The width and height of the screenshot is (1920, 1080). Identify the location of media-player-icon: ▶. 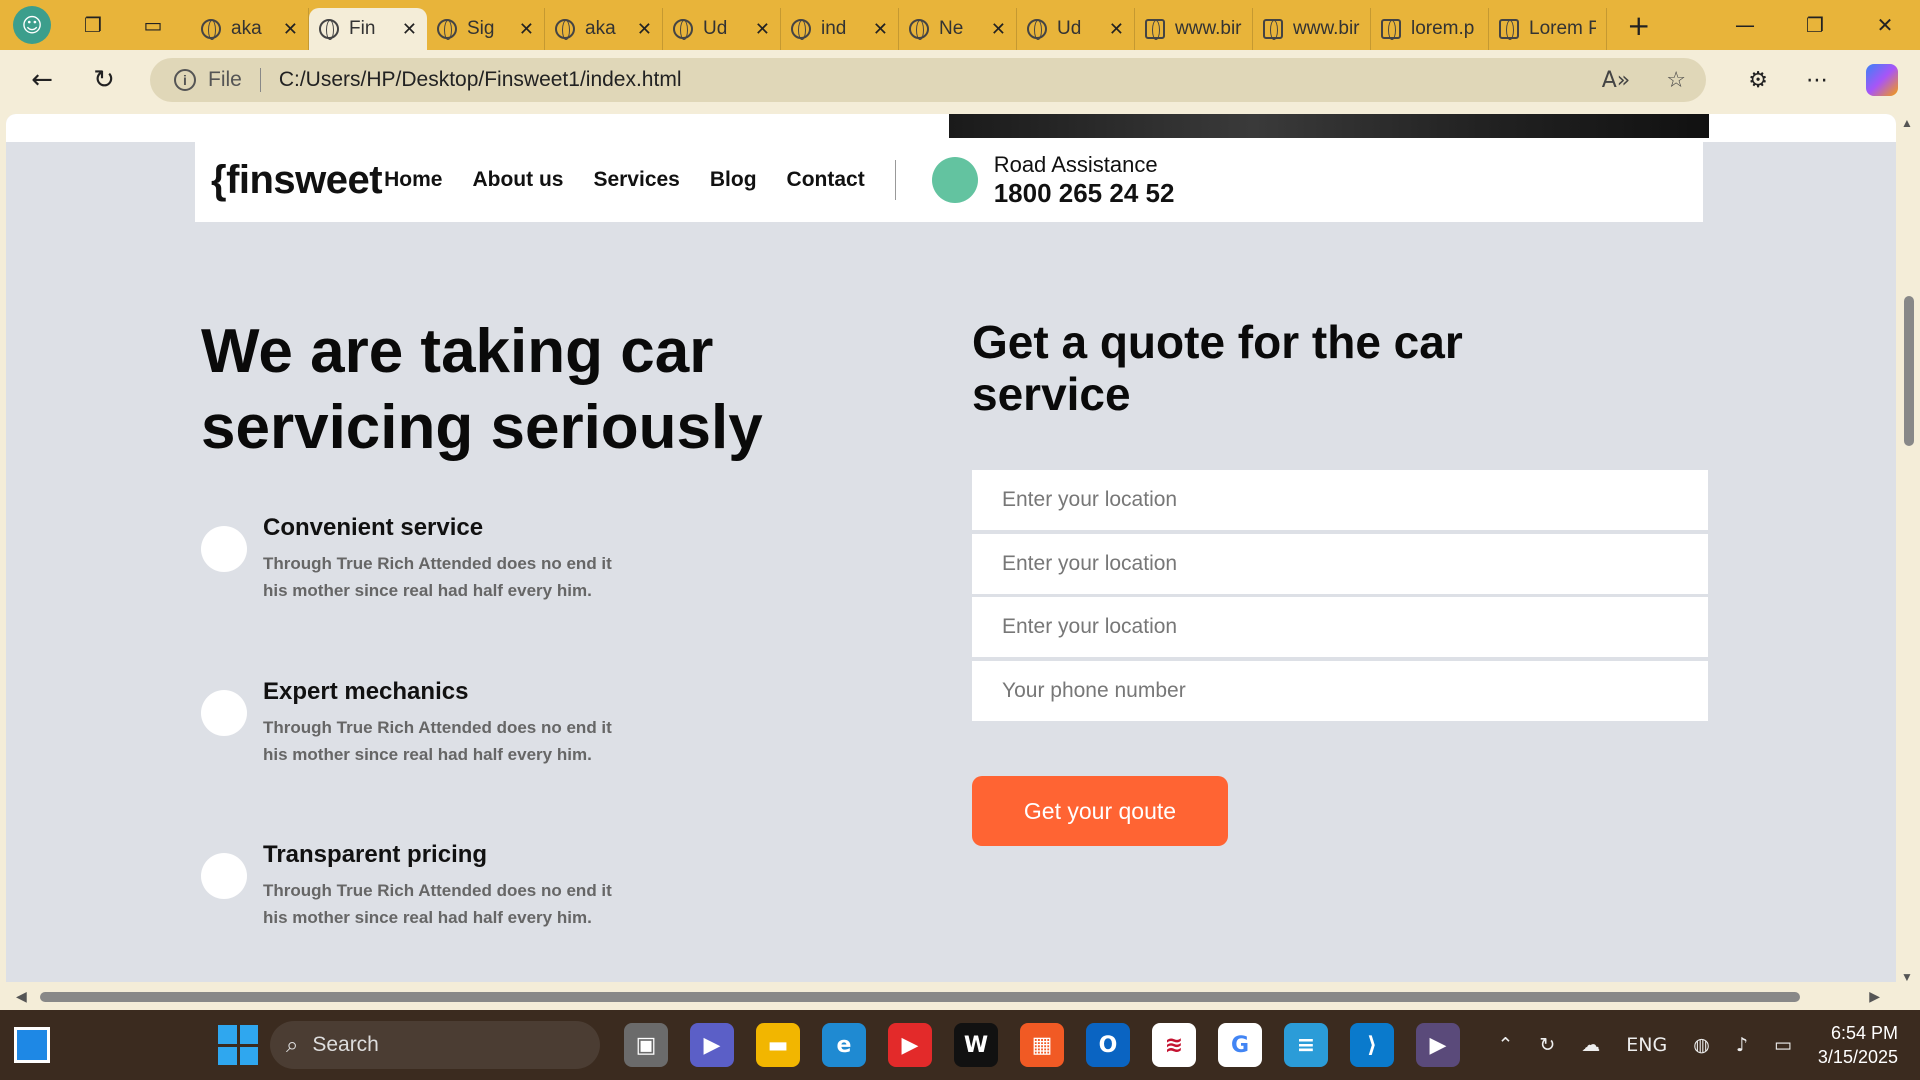
(1438, 1045).